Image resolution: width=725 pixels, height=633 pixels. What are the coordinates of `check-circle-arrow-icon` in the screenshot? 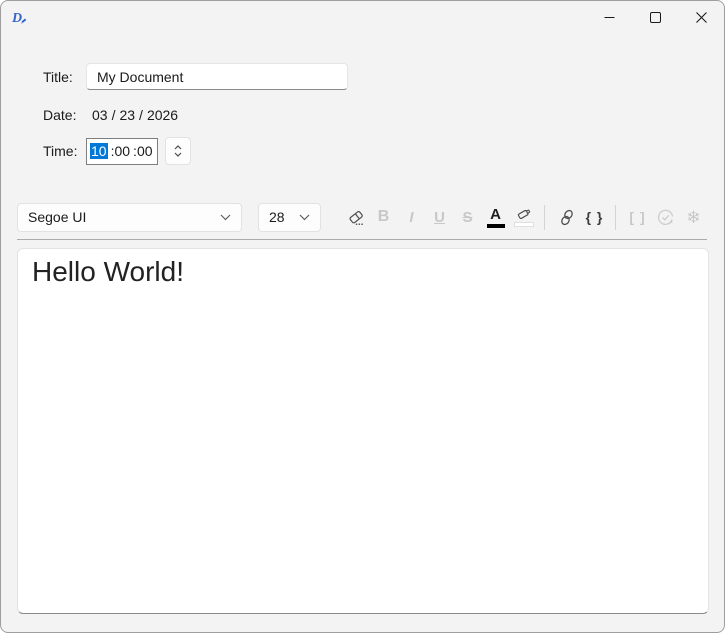 It's located at (665, 217).